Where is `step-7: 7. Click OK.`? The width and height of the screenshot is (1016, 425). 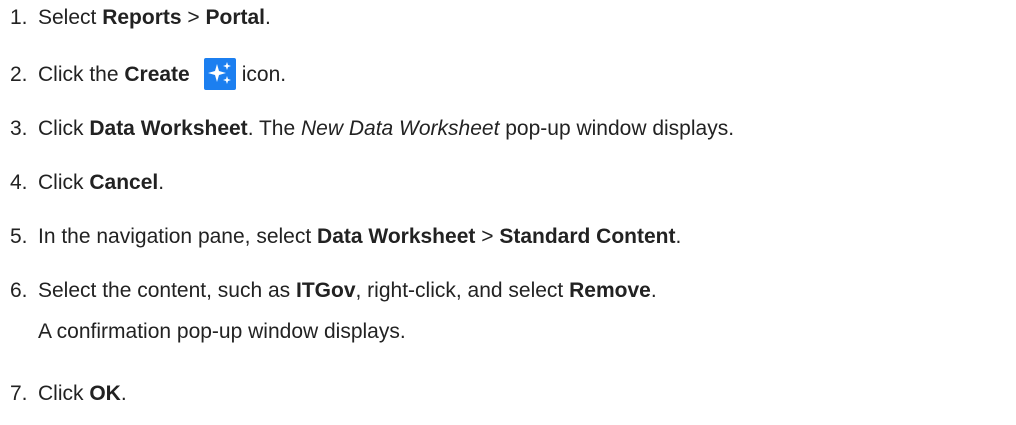
step-7: 7. Click OK. is located at coordinates (68, 394).